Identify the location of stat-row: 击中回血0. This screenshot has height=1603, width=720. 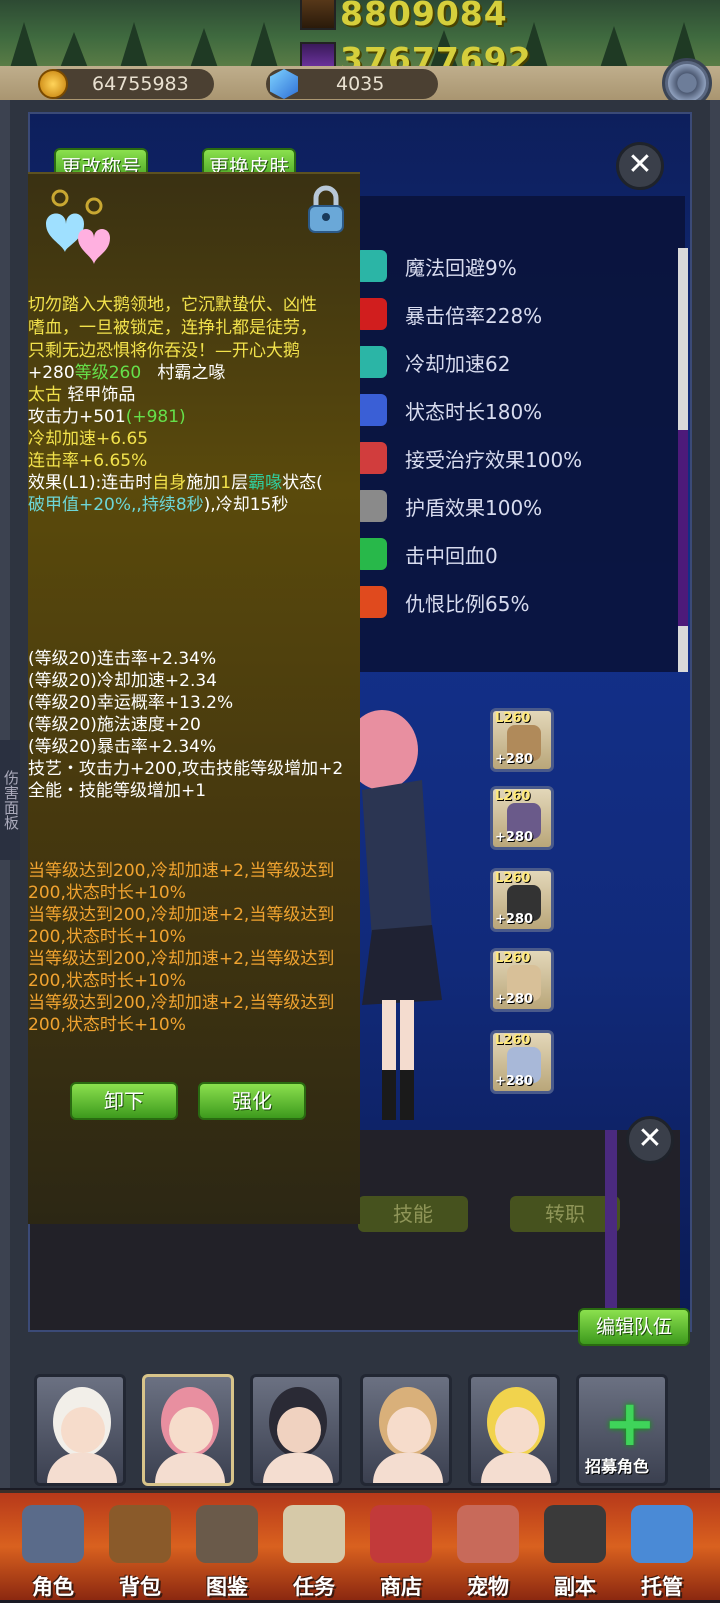
(426, 554).